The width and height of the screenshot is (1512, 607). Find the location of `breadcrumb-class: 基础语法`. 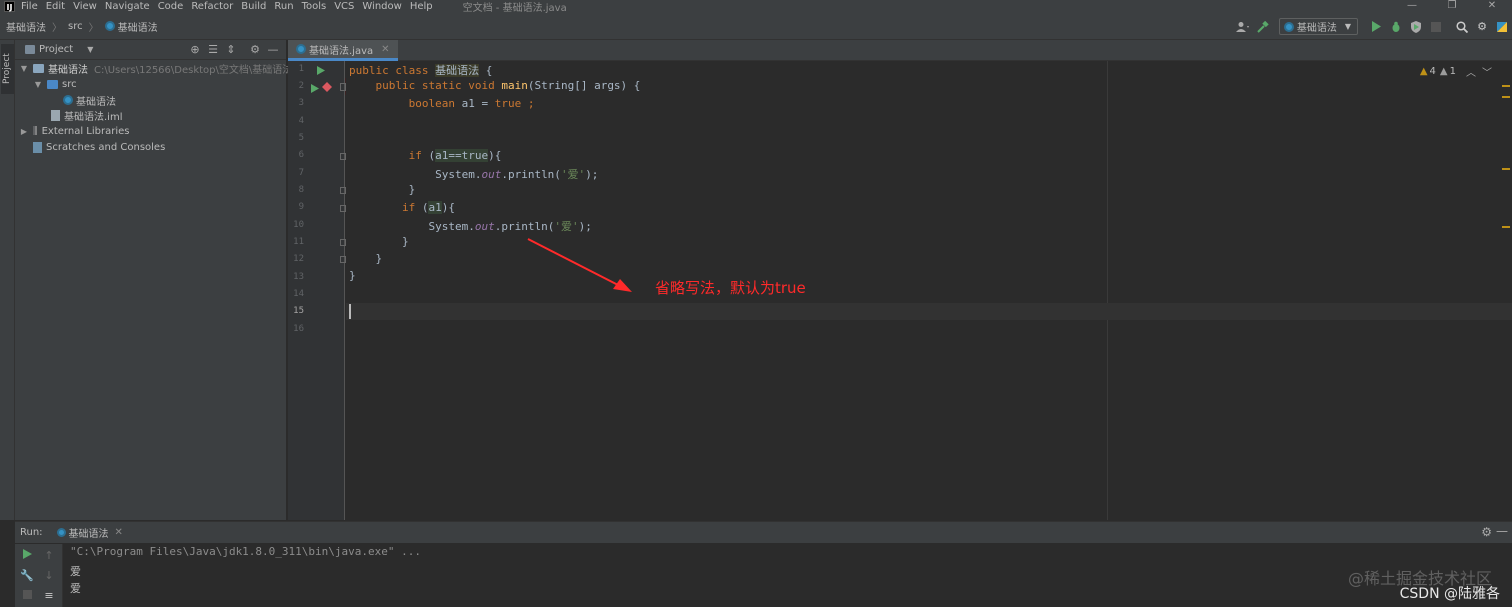

breadcrumb-class: 基础语法 is located at coordinates (131, 26).